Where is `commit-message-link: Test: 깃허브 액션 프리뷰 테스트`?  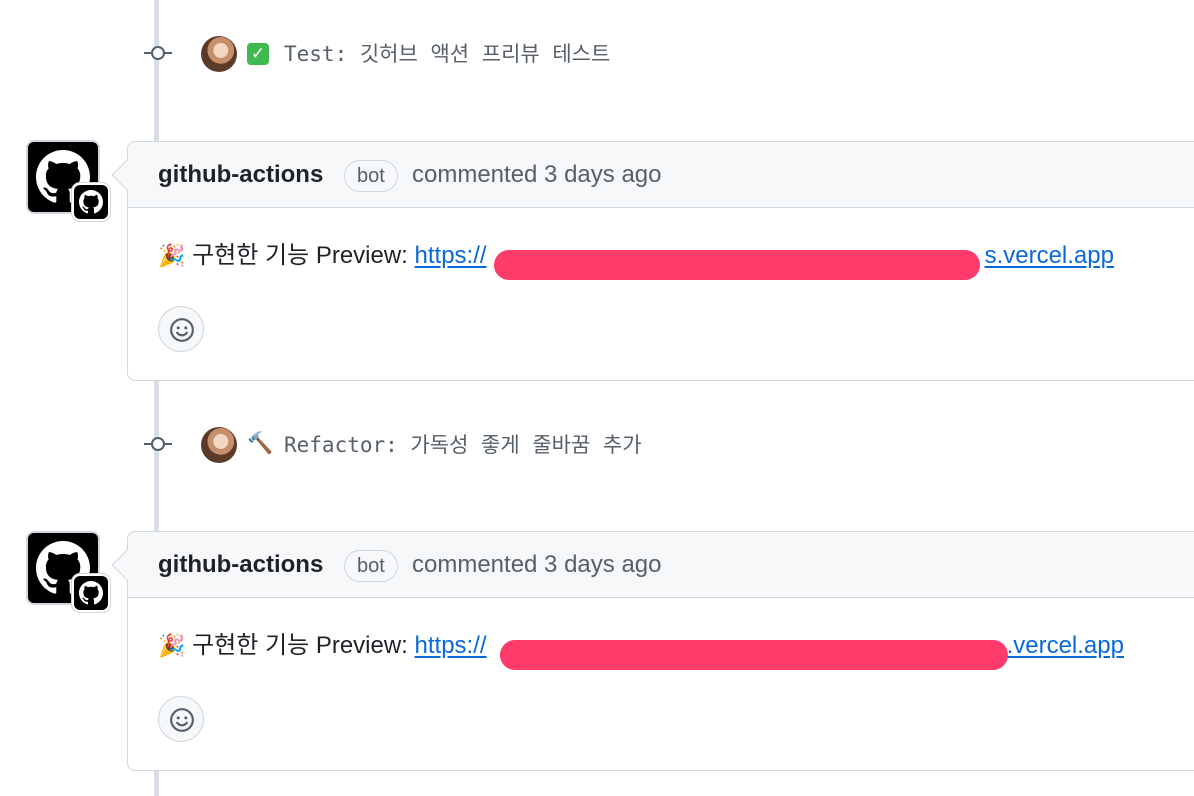 commit-message-link: Test: 깃허브 액션 프리뷰 테스트 is located at coordinates (447, 54).